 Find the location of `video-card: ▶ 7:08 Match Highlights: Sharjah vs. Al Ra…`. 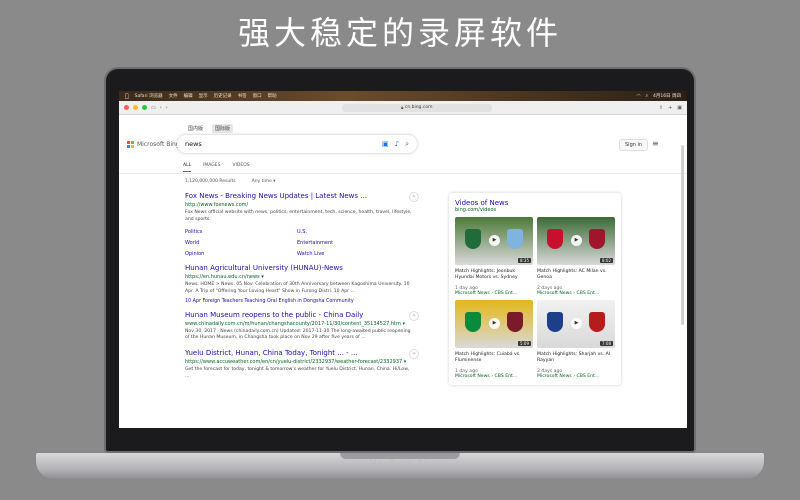

video-card: ▶ 7:08 Match Highlights: Sharjah vs. Al Ra… is located at coordinates (576, 339).